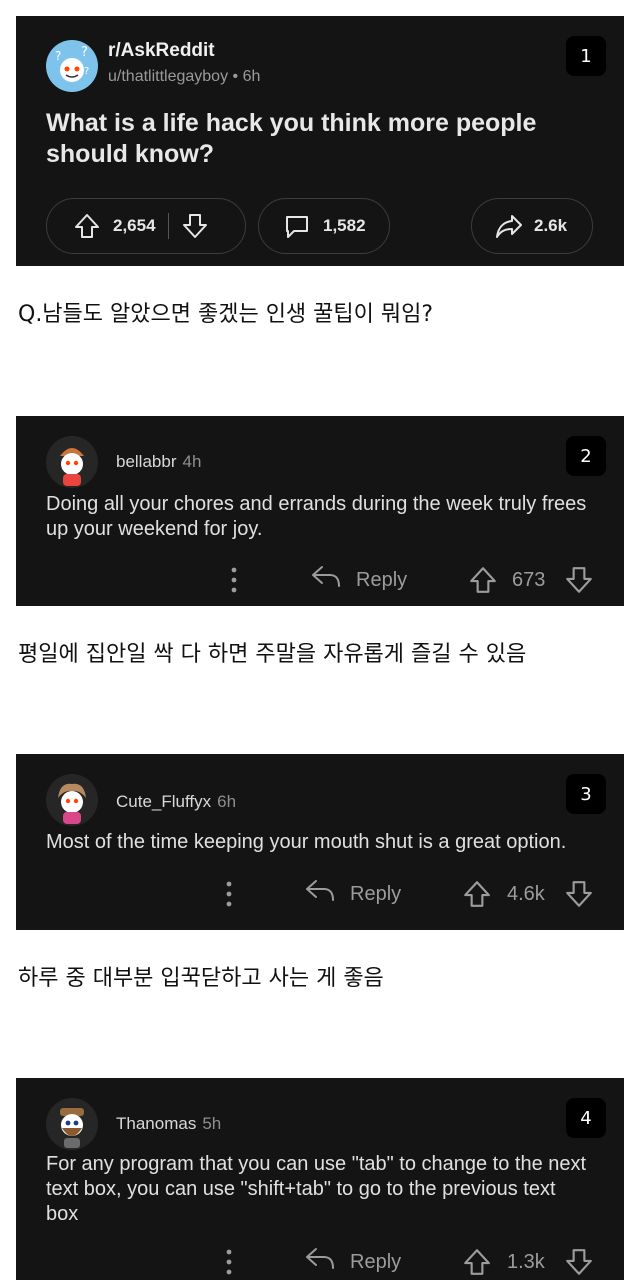 Image resolution: width=640 pixels, height=1282 pixels. Describe the element at coordinates (509, 226) in the screenshot. I see `share-icon` at that location.